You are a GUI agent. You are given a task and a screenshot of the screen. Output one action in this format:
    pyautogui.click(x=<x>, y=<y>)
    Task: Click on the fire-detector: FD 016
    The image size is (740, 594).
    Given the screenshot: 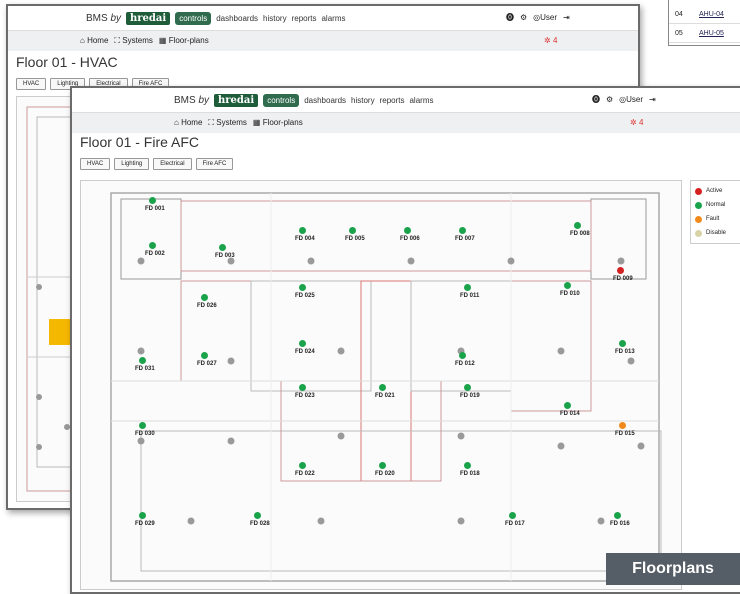 What is the action you would take?
    pyautogui.click(x=620, y=519)
    